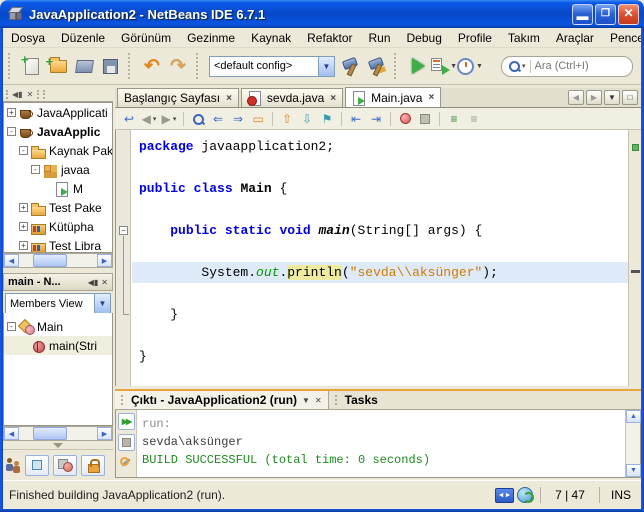 This screenshot has width=644, height=512. What do you see at coordinates (292, 97) in the screenshot?
I see `editor-tab-sevda-java: sevda.java ×` at bounding box center [292, 97].